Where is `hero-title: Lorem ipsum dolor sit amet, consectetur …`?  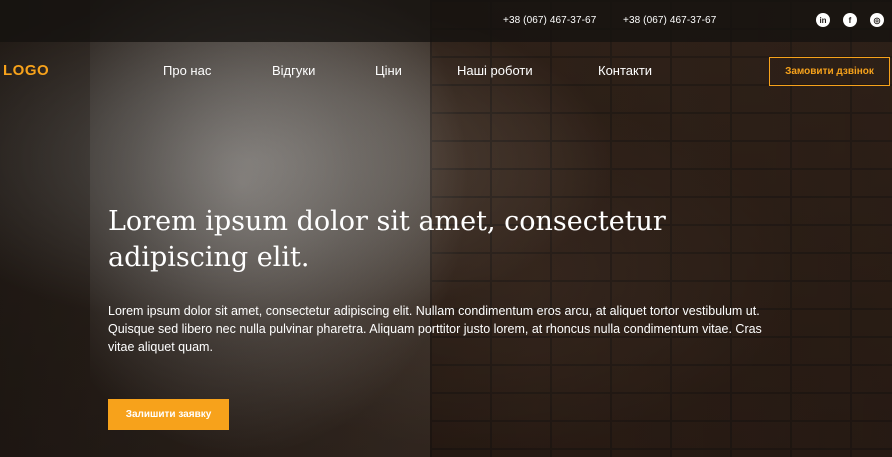
hero-title: Lorem ipsum dolor sit amet, consectetur … is located at coordinates (387, 239).